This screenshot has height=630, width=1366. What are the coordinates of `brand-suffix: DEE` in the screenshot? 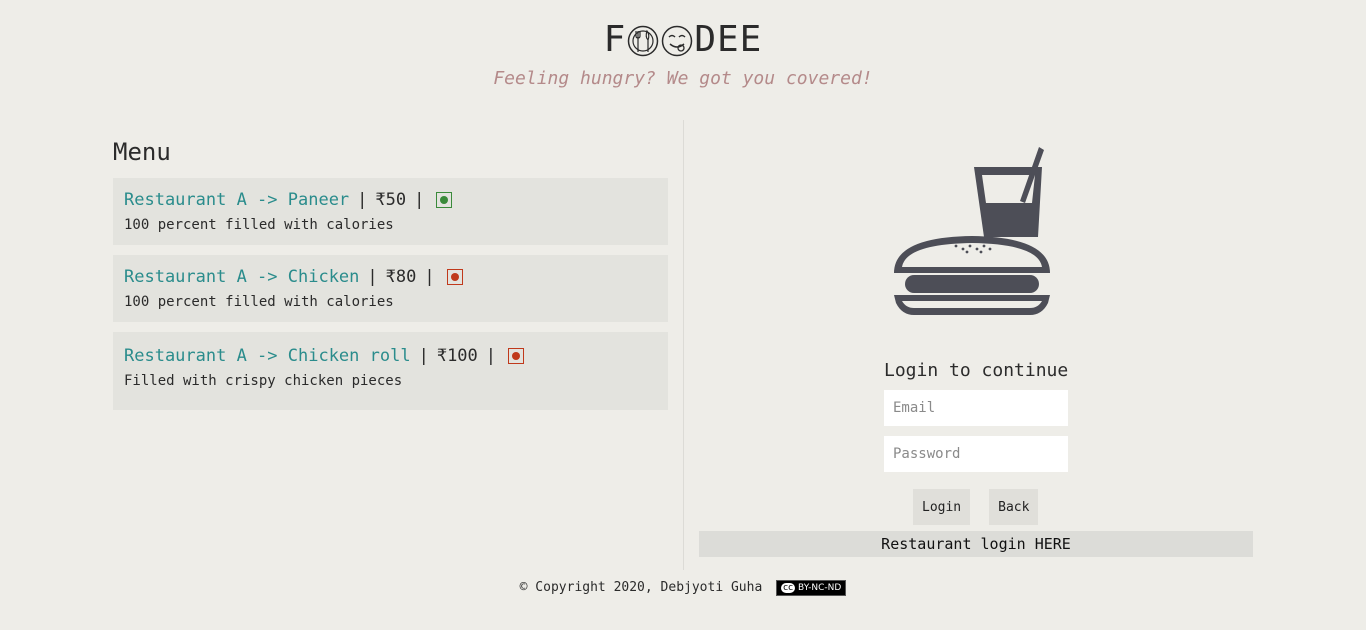 It's located at (728, 39).